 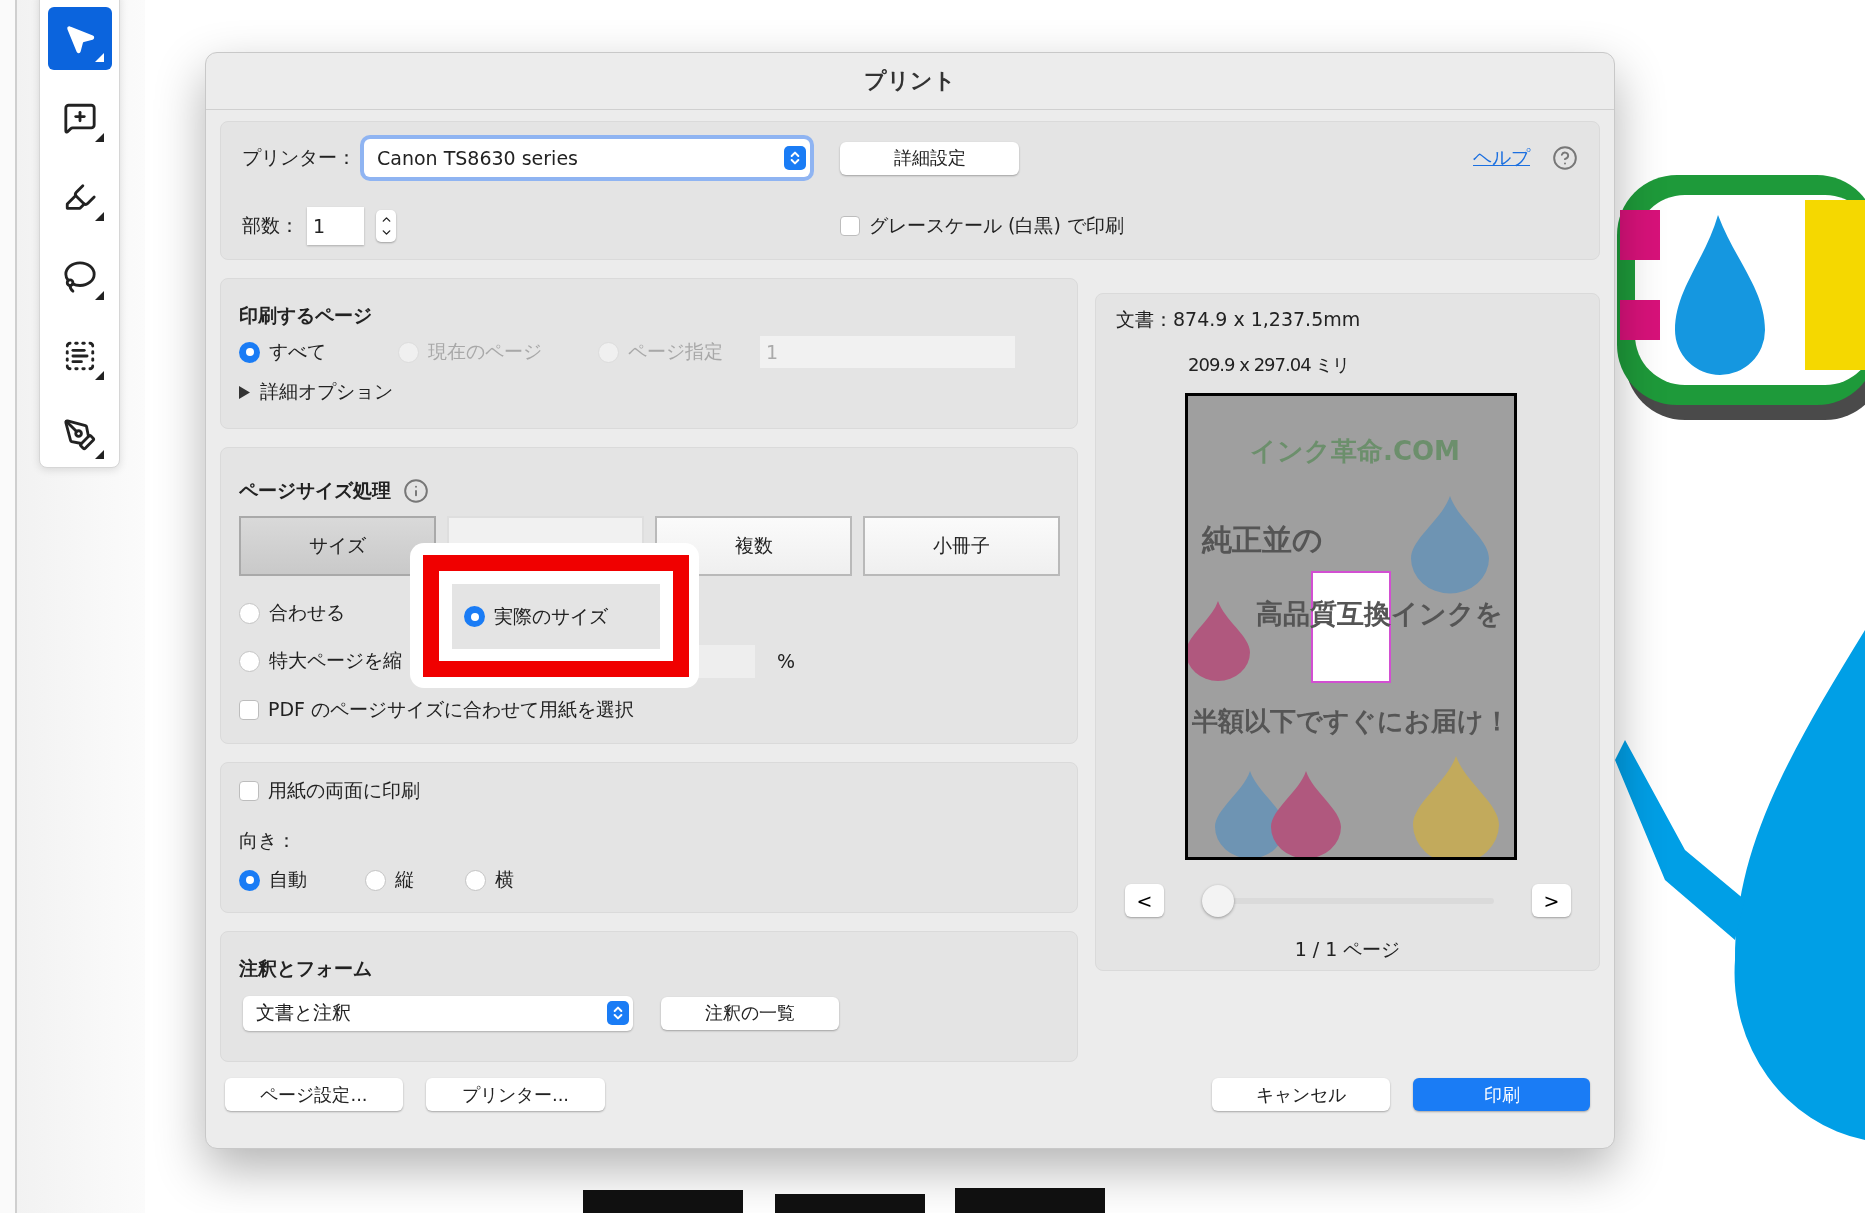 I want to click on section-heading: 注釈とフォーム, so click(x=305, y=968).